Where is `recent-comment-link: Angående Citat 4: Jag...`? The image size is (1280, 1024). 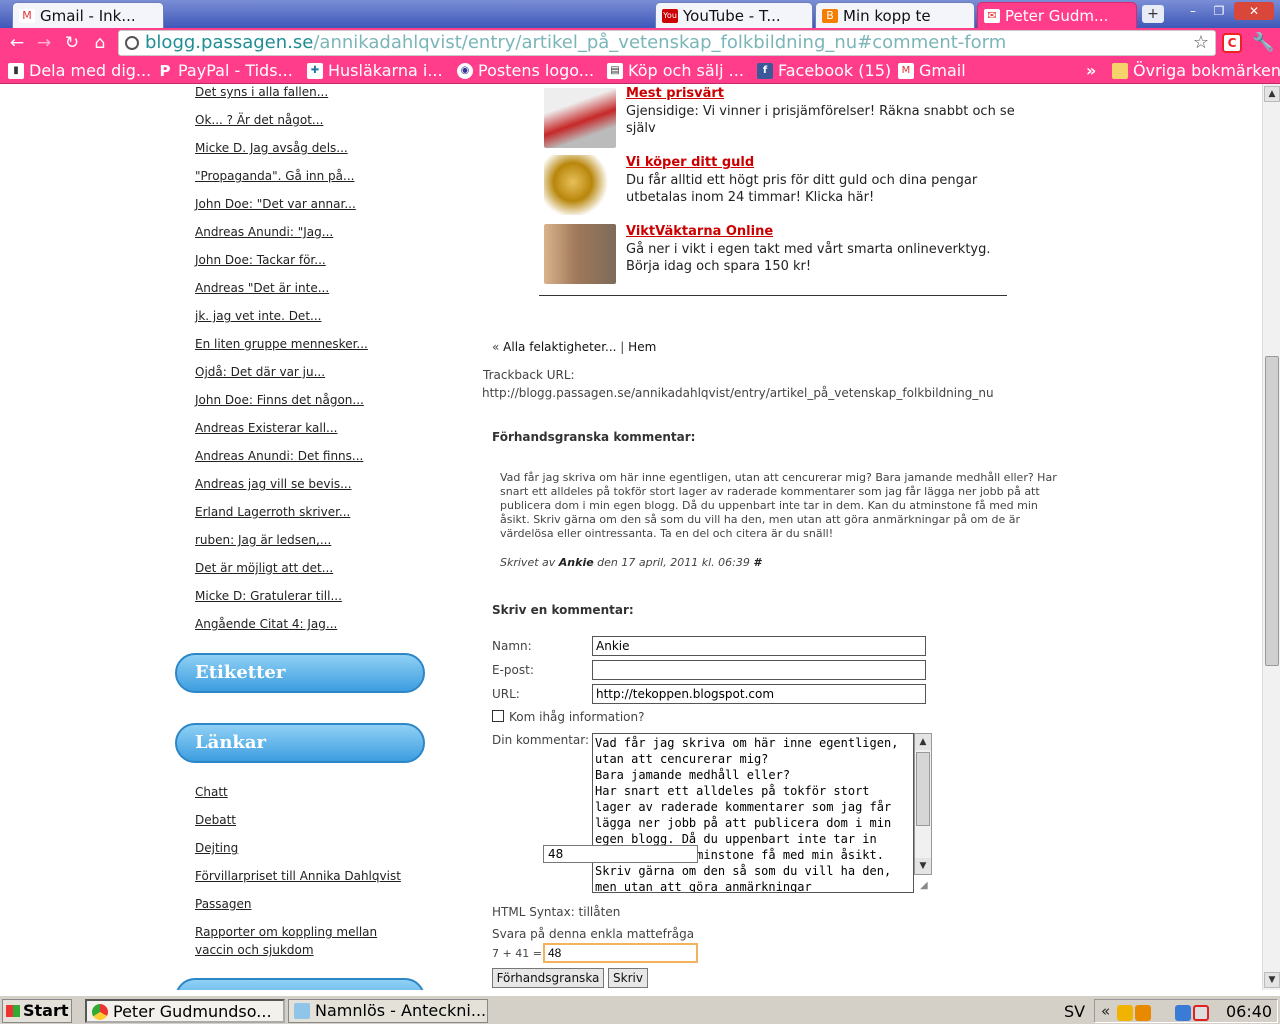
recent-comment-link: Angående Citat 4: Jag... is located at coordinates (266, 624).